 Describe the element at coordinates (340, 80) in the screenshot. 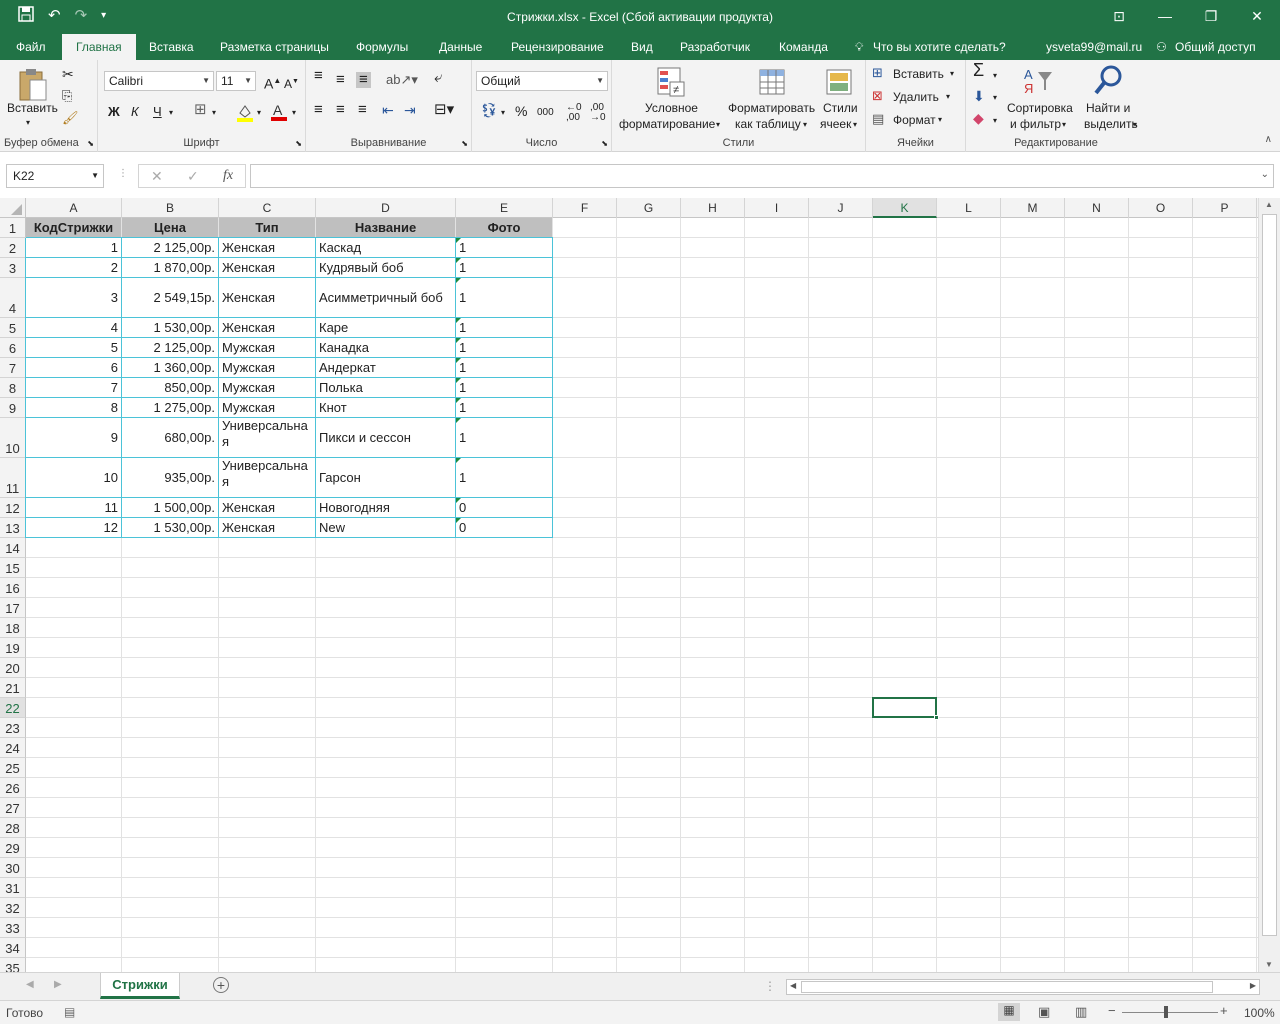

I see `align-middle-icon: ≡` at that location.